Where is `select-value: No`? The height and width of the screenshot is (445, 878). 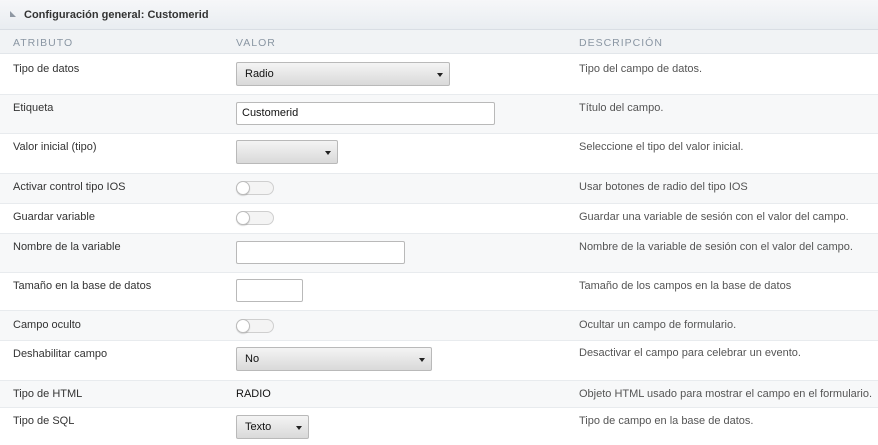 select-value: No is located at coordinates (252, 359).